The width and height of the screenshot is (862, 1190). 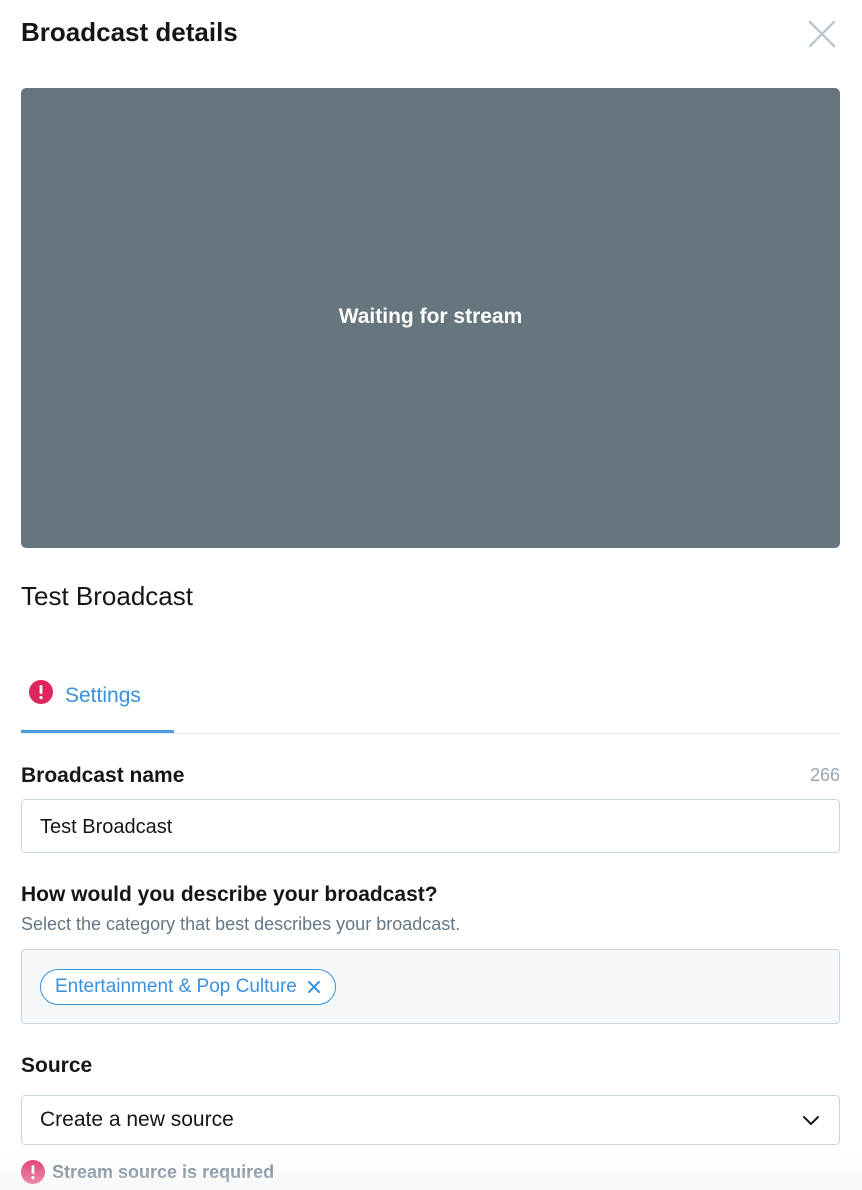 What do you see at coordinates (824, 775) in the screenshot?
I see `character-counter: 266` at bounding box center [824, 775].